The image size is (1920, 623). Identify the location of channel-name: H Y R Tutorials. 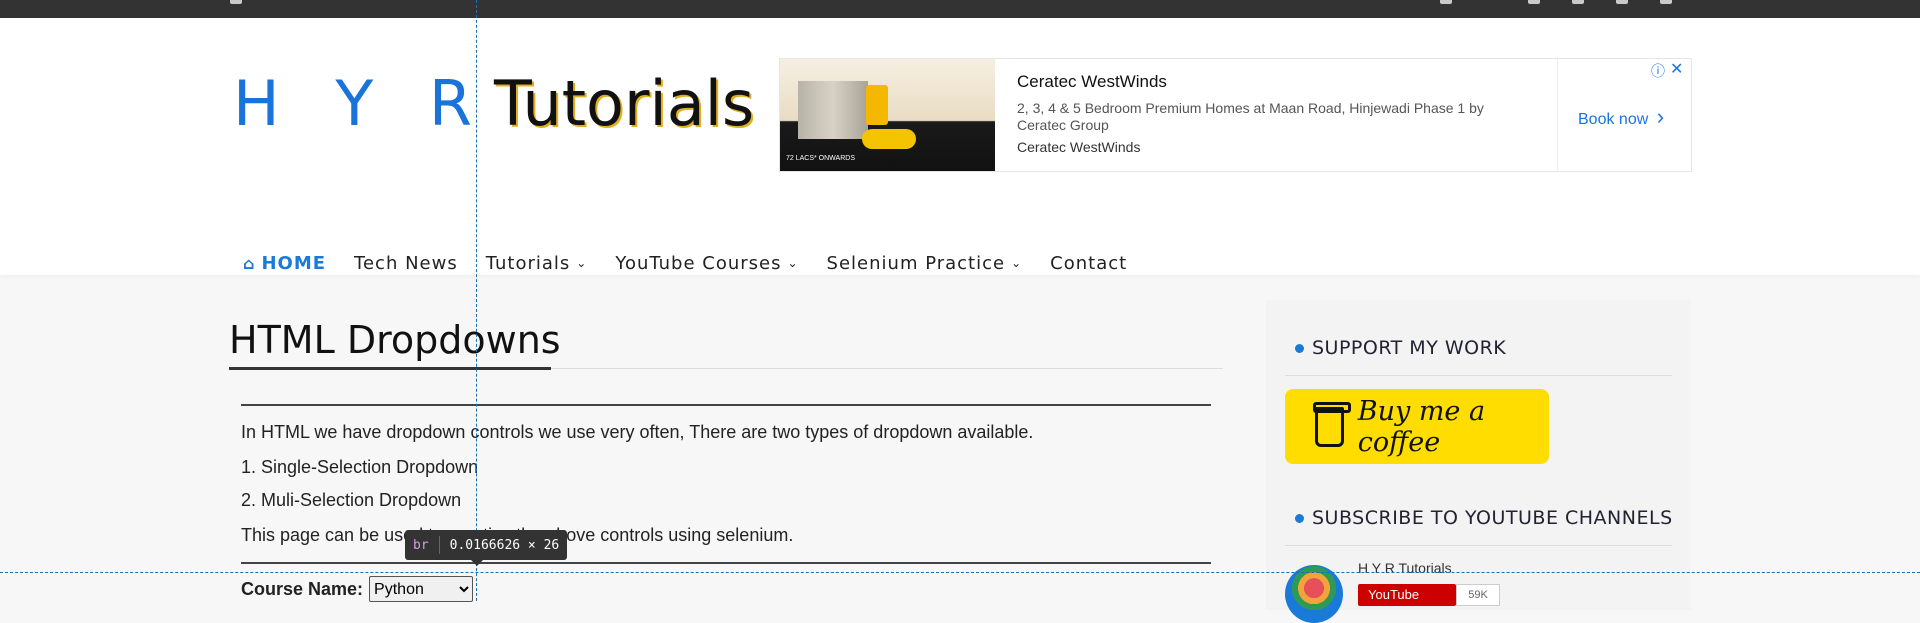
(1405, 568).